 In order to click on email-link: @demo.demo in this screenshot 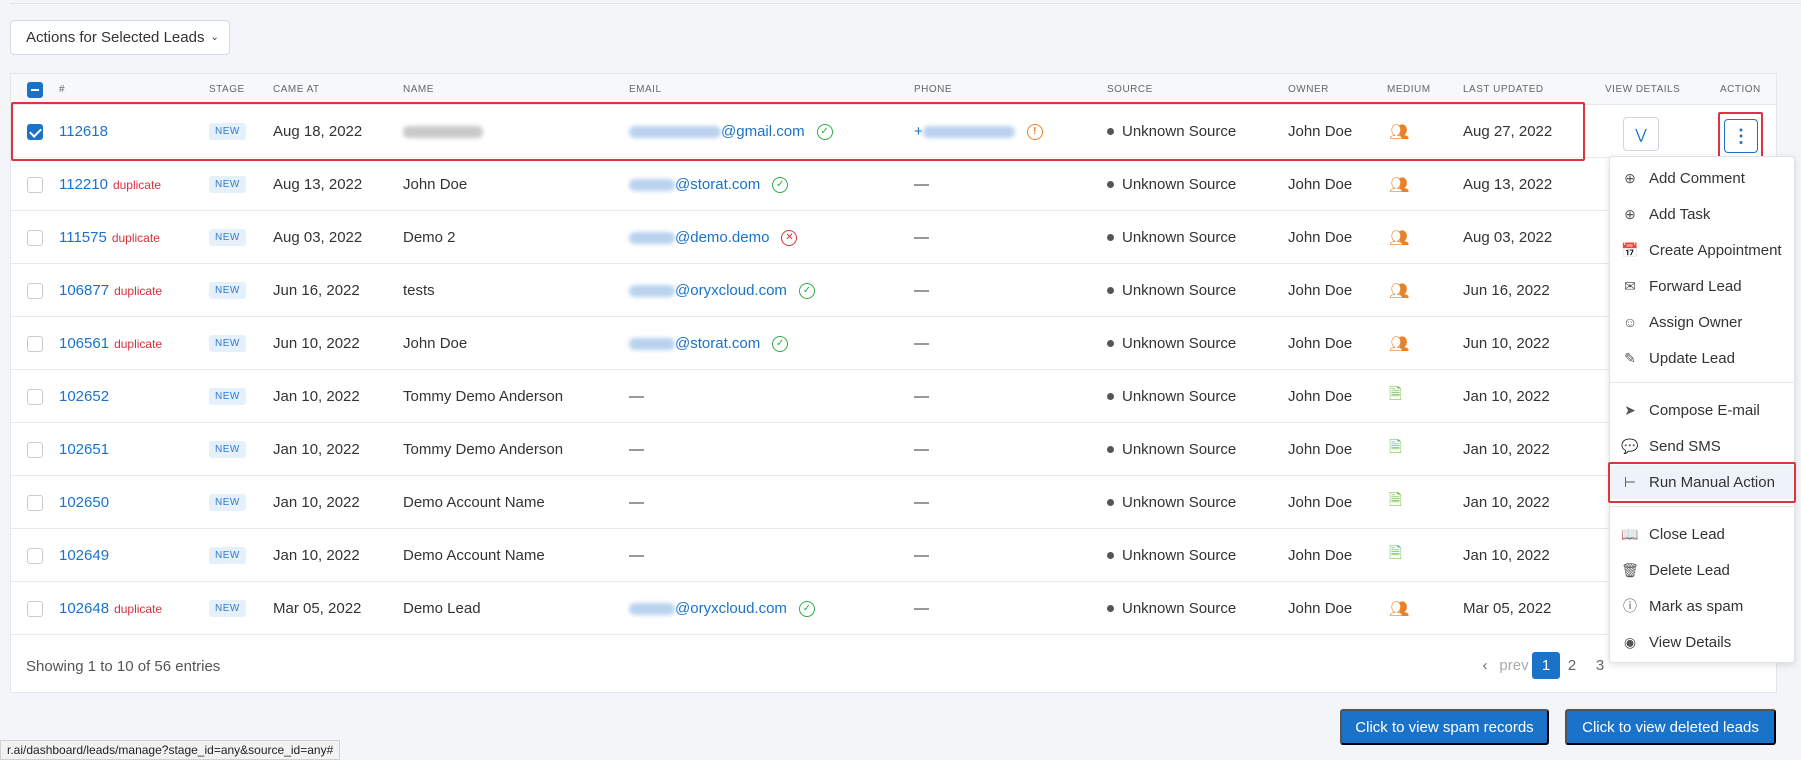, I will do `click(722, 237)`.